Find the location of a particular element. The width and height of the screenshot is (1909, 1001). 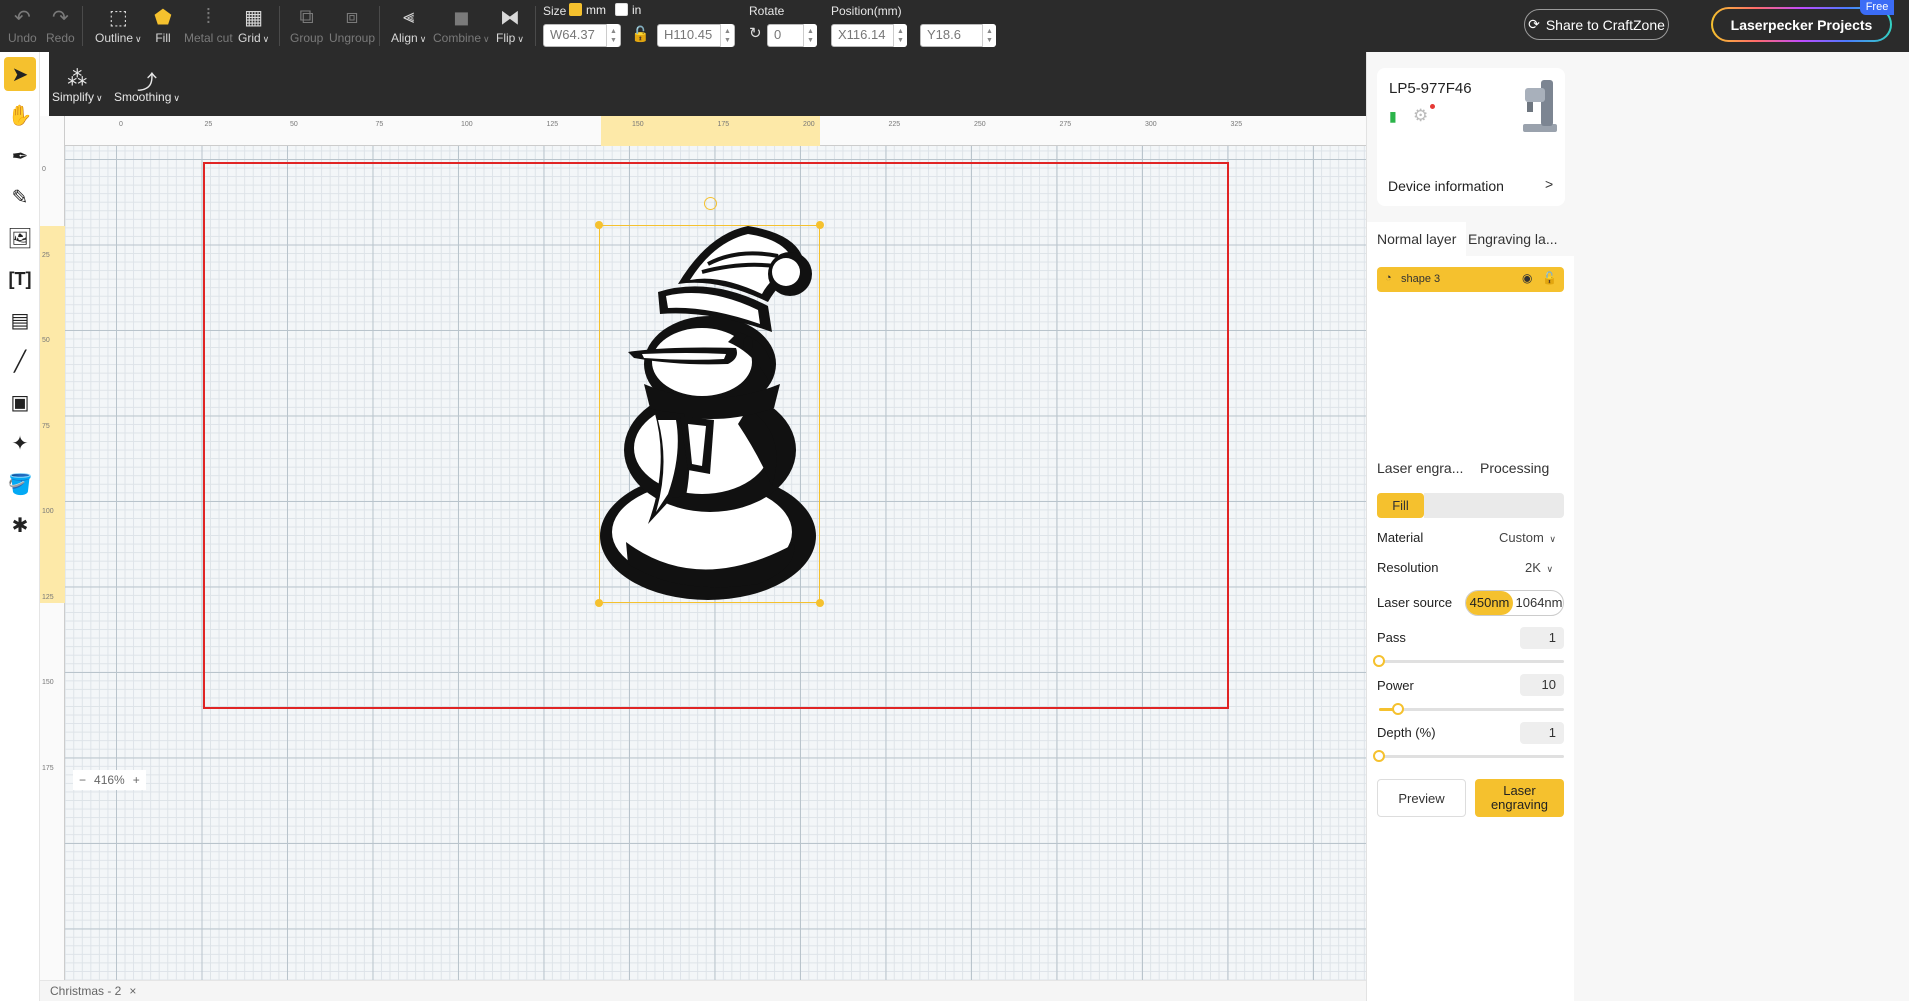

laser-source-1064nm: 1064nm is located at coordinates (1539, 603).